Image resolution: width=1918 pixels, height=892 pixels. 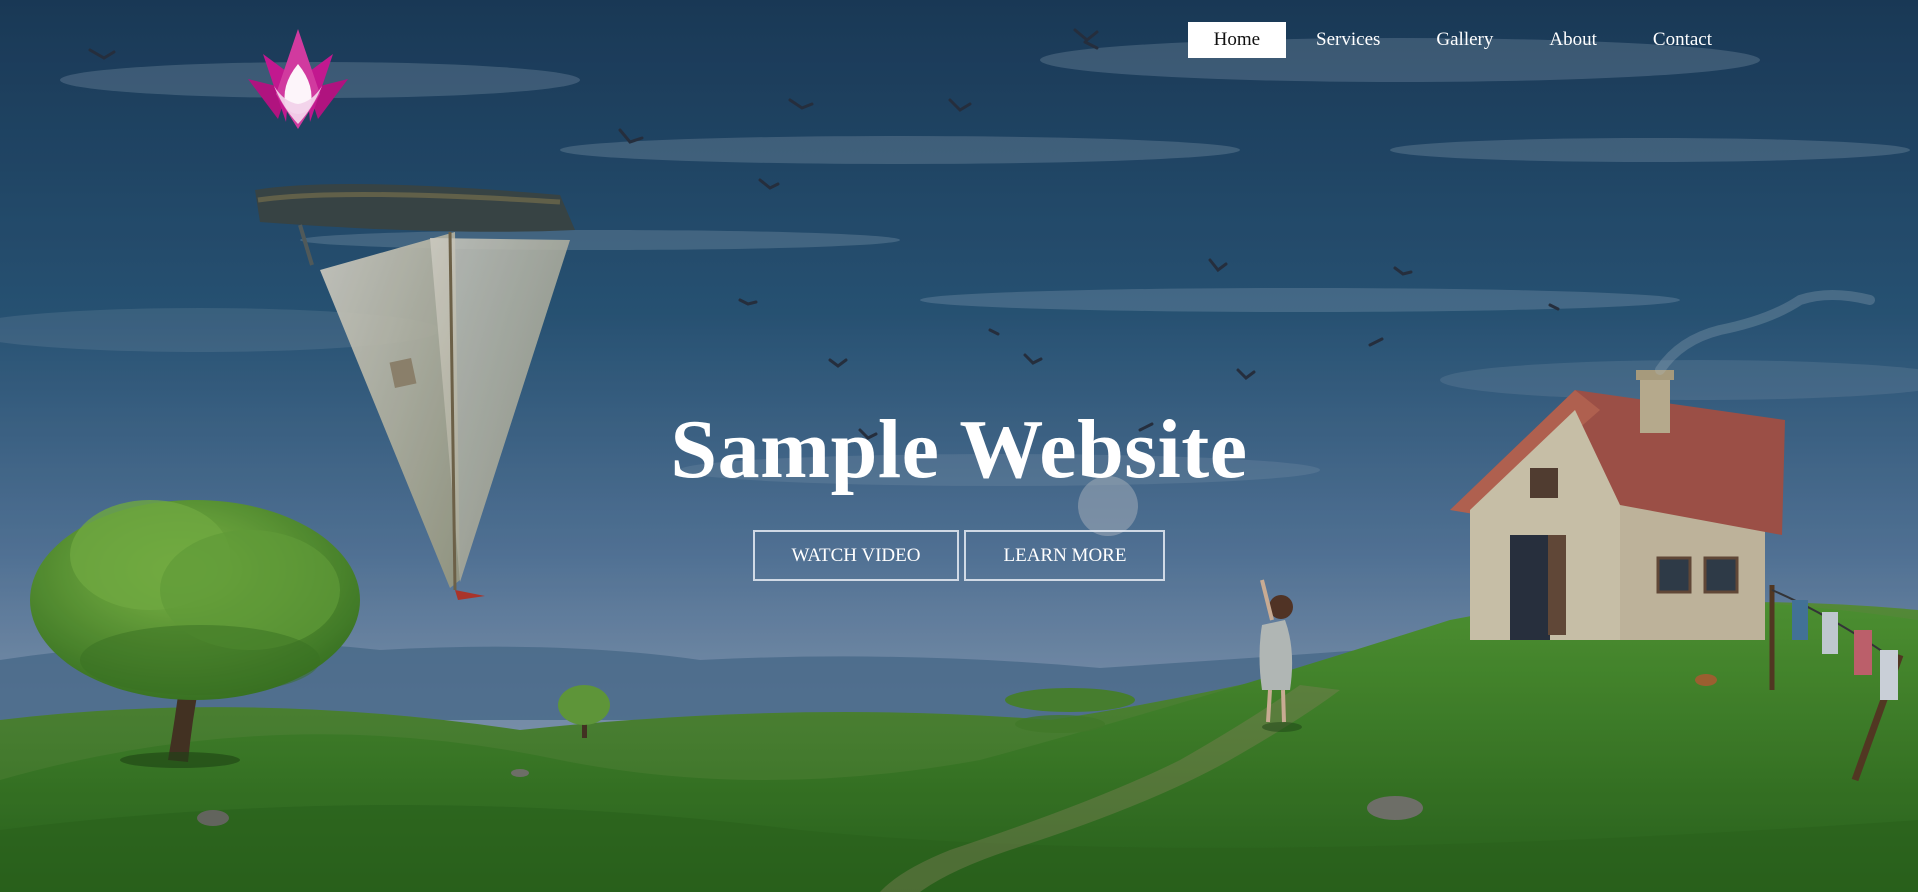 I want to click on nav-item-contact: Contact, so click(x=1682, y=40).